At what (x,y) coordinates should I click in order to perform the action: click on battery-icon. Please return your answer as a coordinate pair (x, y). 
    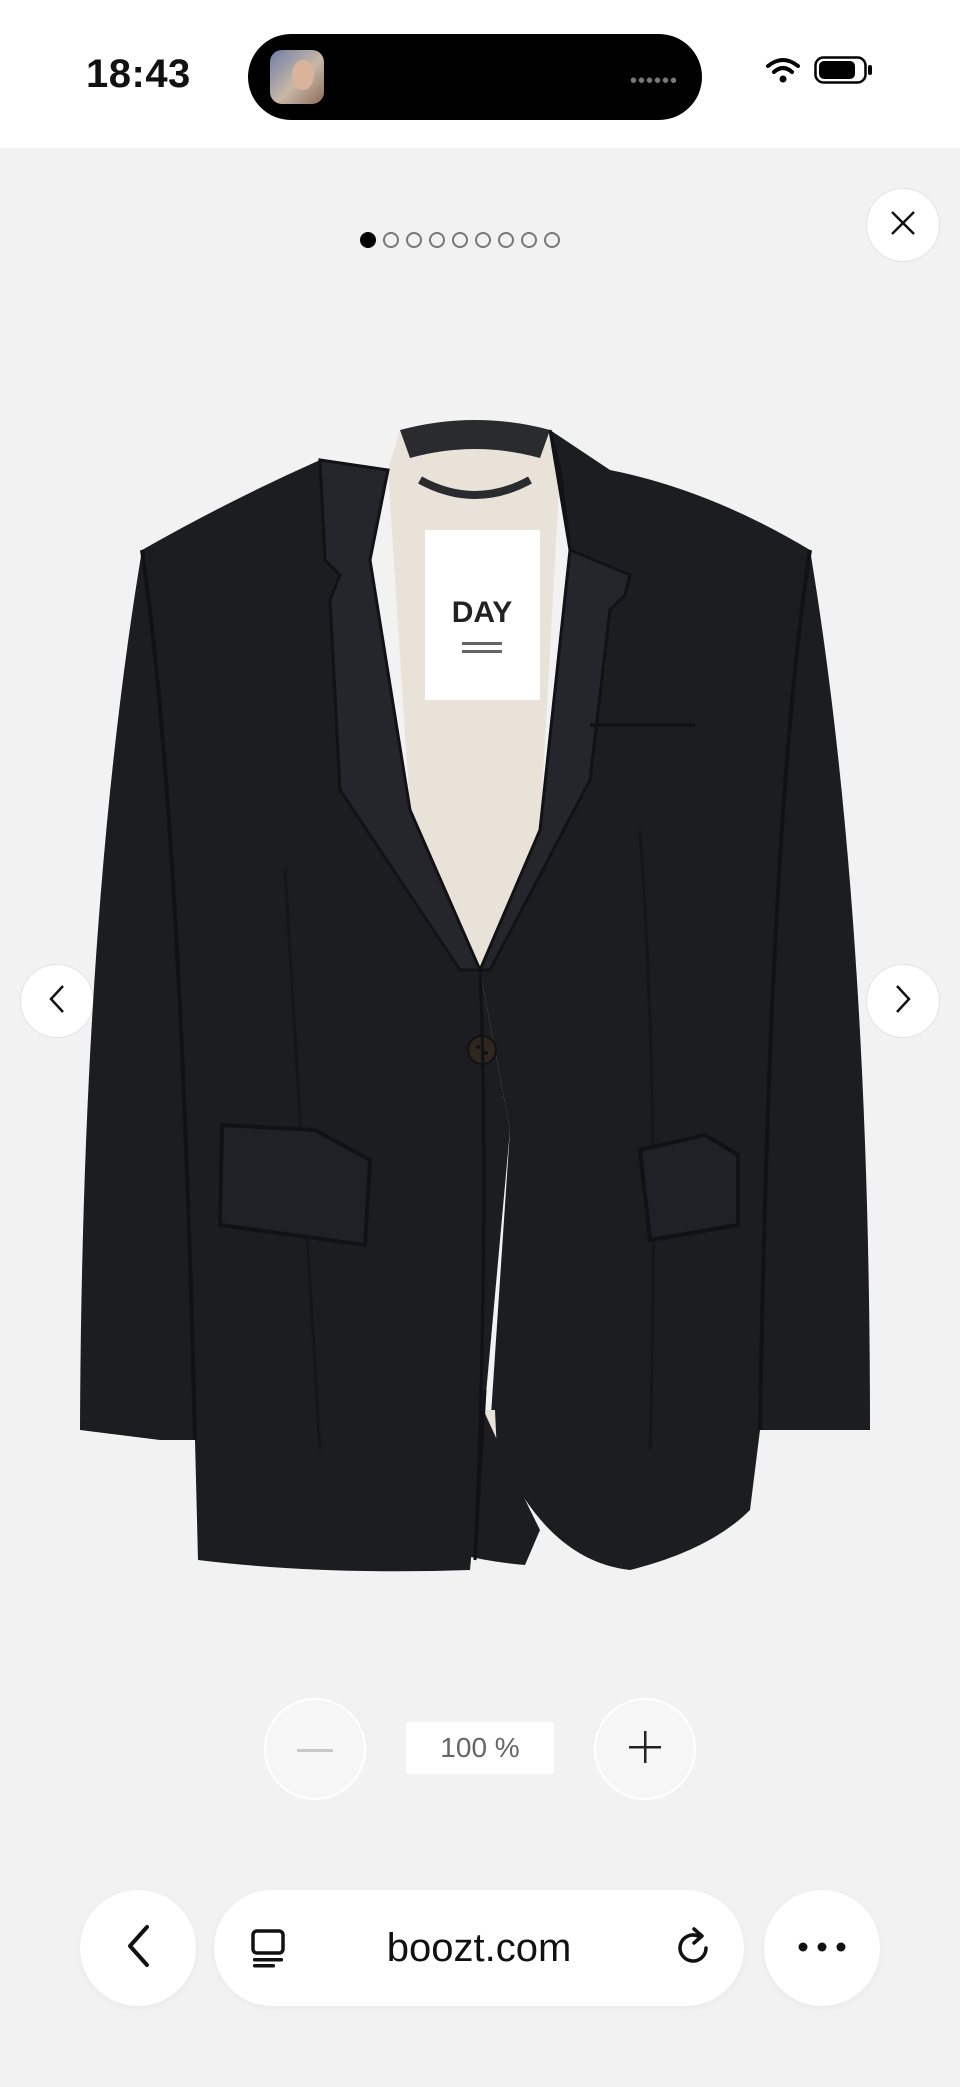
    Looking at the image, I should click on (844, 70).